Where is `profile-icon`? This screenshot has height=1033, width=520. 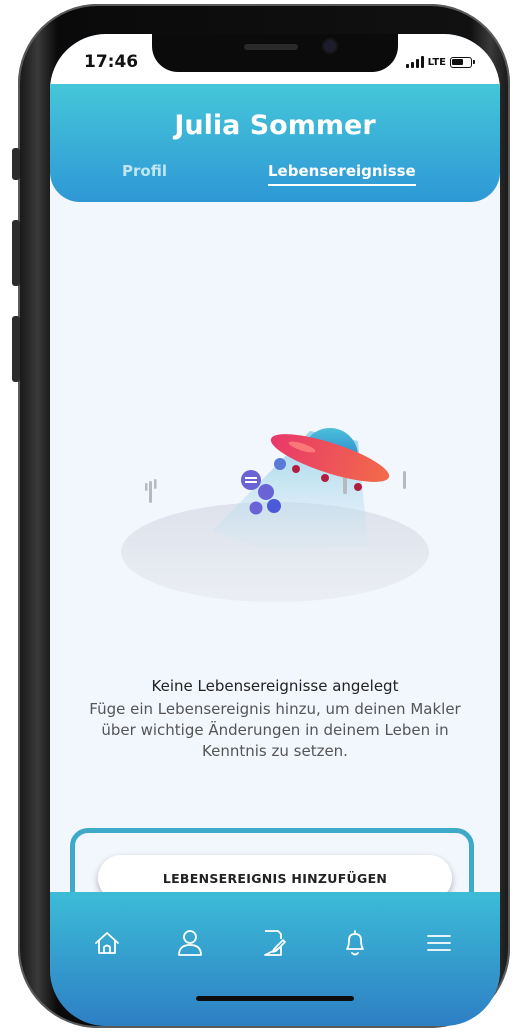 profile-icon is located at coordinates (190, 943).